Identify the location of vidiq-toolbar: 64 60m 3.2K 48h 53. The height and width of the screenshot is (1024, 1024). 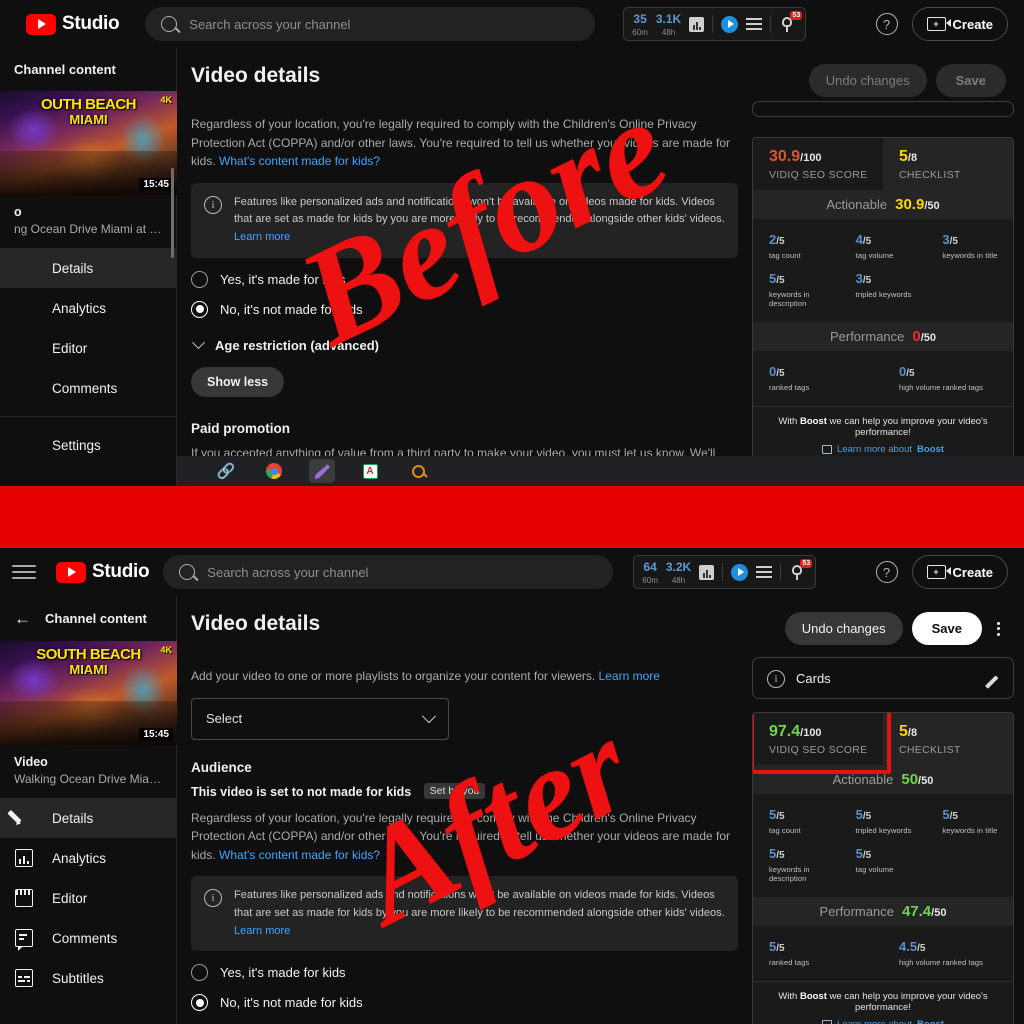
(725, 572).